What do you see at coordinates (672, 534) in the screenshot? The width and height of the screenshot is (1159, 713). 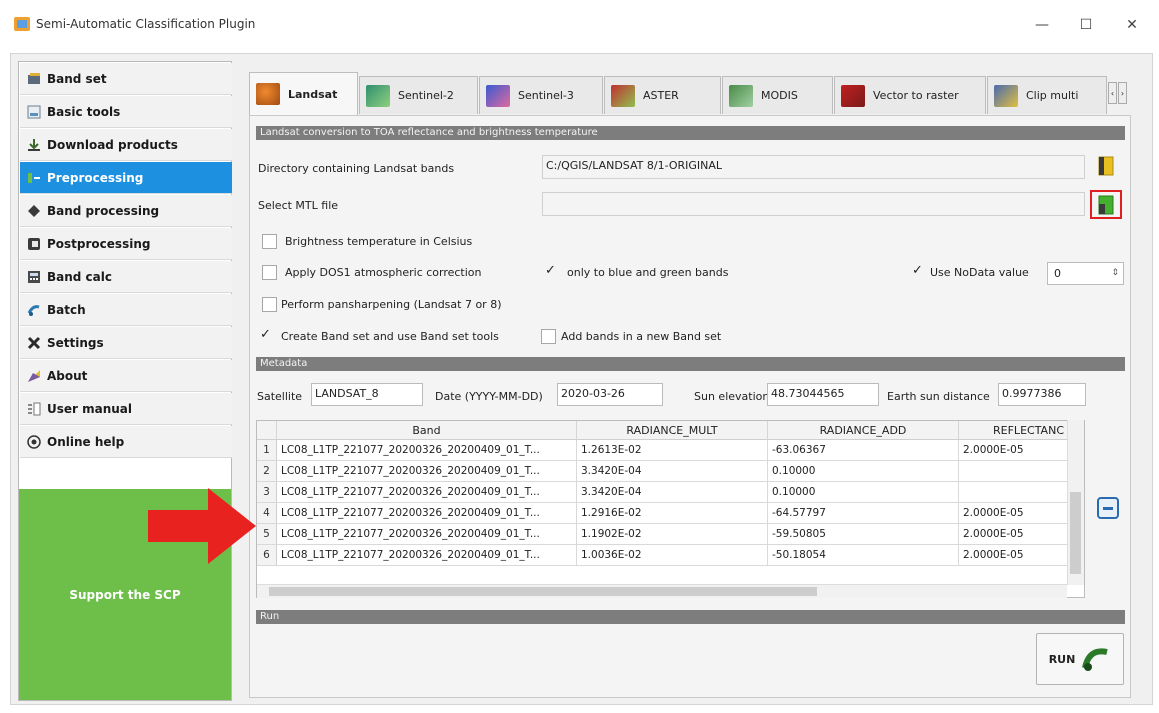 I see `cell-radiance-mult: 1.1902E-02` at bounding box center [672, 534].